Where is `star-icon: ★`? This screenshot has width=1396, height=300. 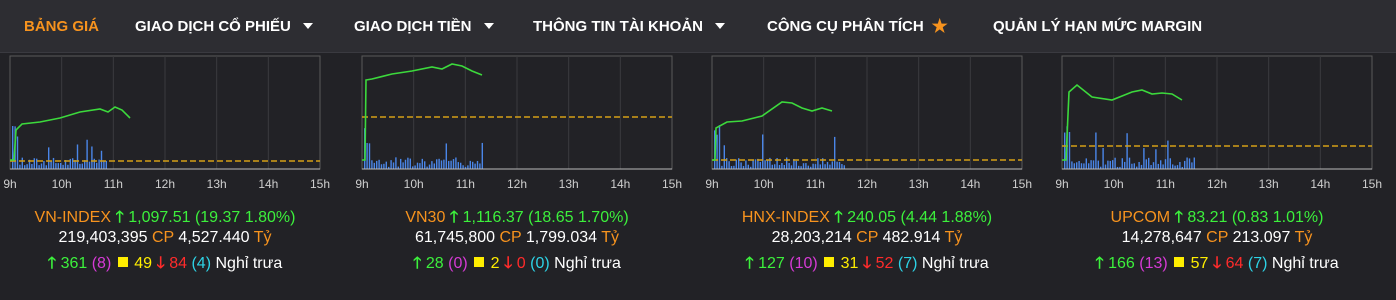 star-icon: ★ is located at coordinates (939, 26).